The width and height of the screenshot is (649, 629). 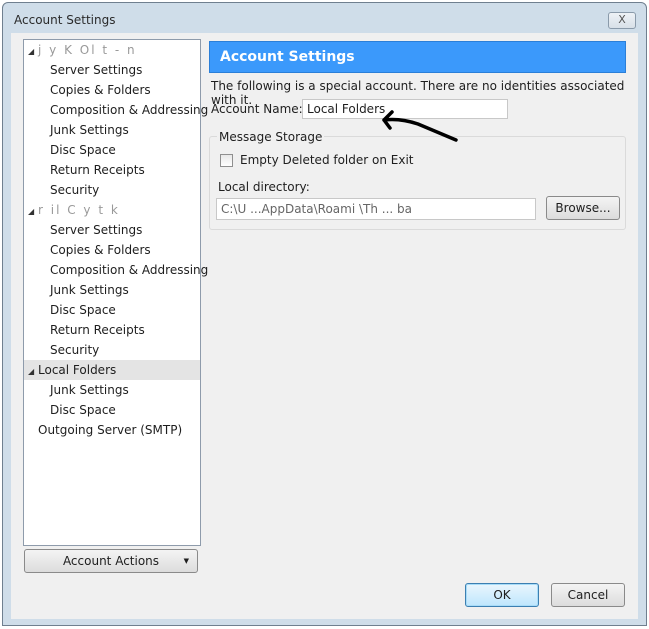 What do you see at coordinates (376, 209) in the screenshot?
I see `local-directory-input: C:\U ...AppData\Roami \Th ... ba` at bounding box center [376, 209].